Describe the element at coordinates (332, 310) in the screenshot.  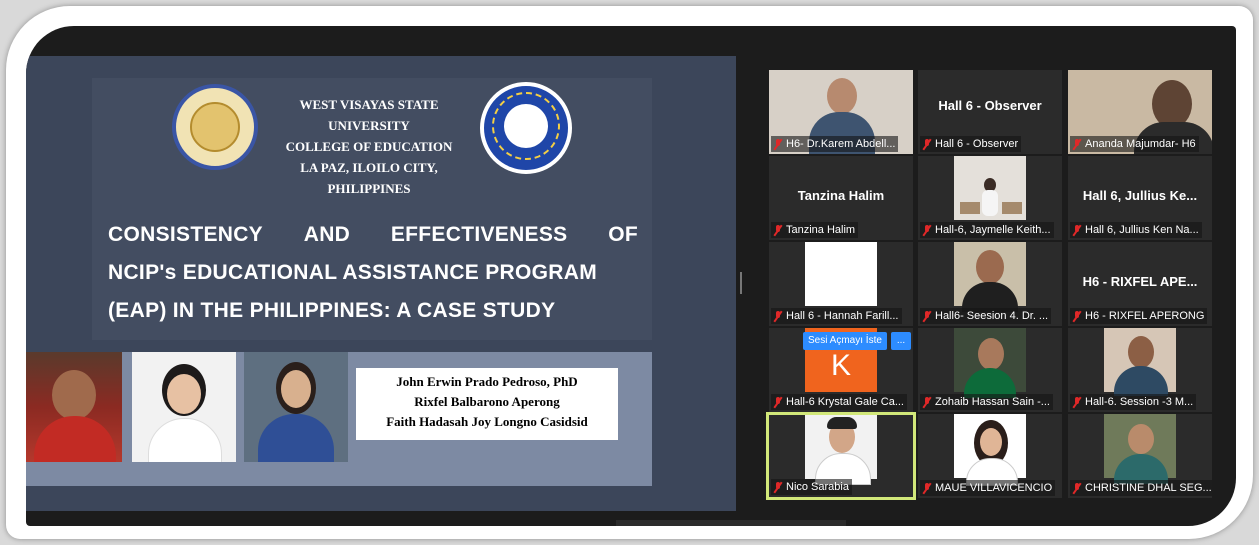
I see `slide-title-line: (EAP) IN THE PHILIPPINES: A CASE STUDY` at that location.